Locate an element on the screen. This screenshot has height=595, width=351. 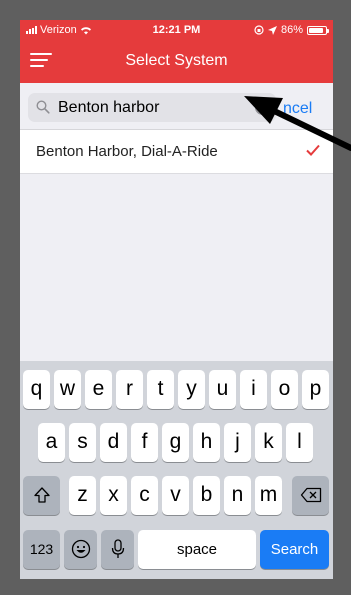
result-list-item: Benton Harbor, Dial-A-Ride is located at coordinates (176, 152).